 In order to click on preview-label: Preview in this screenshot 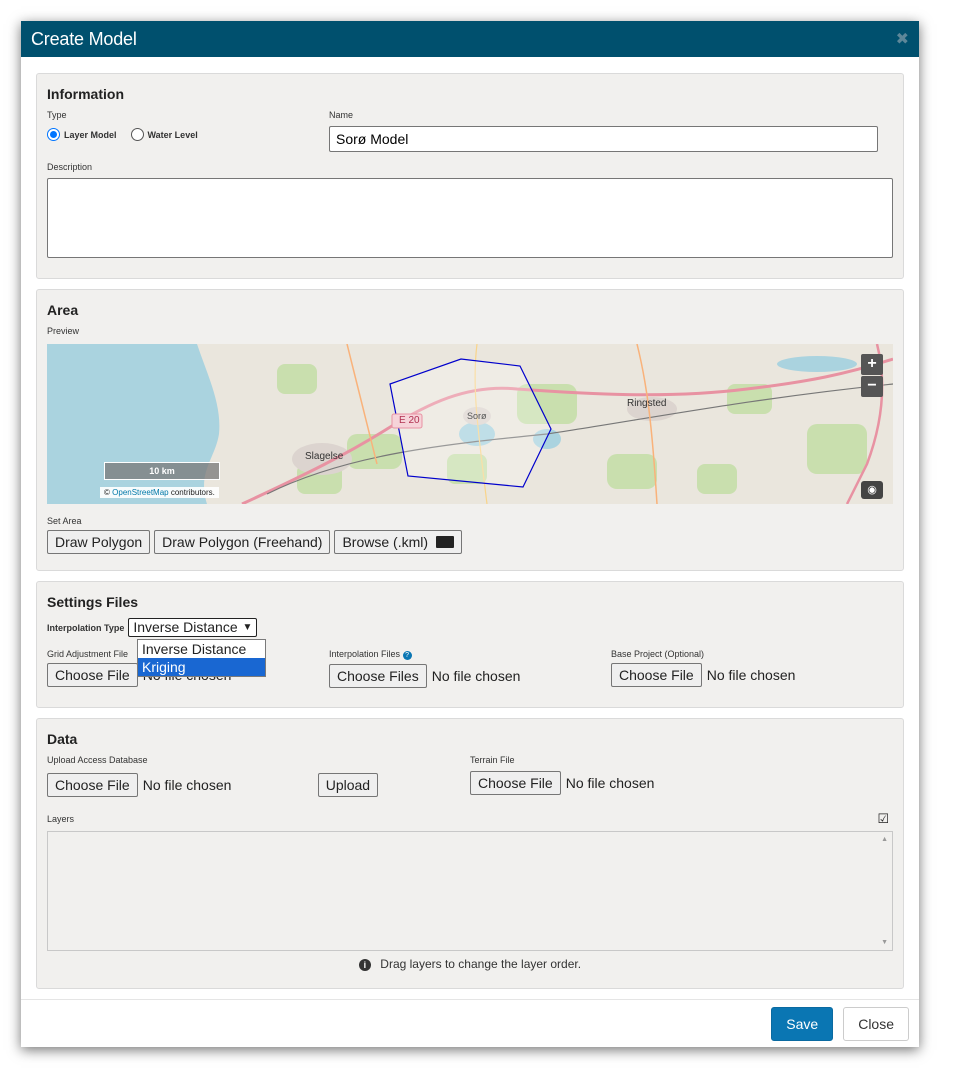, I will do `click(63, 331)`.